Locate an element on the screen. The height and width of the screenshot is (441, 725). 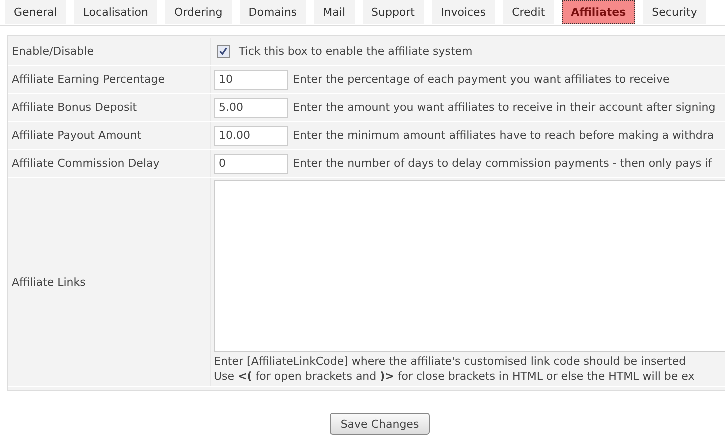
setting-label: Affiliate Payout Amount is located at coordinates (77, 135).